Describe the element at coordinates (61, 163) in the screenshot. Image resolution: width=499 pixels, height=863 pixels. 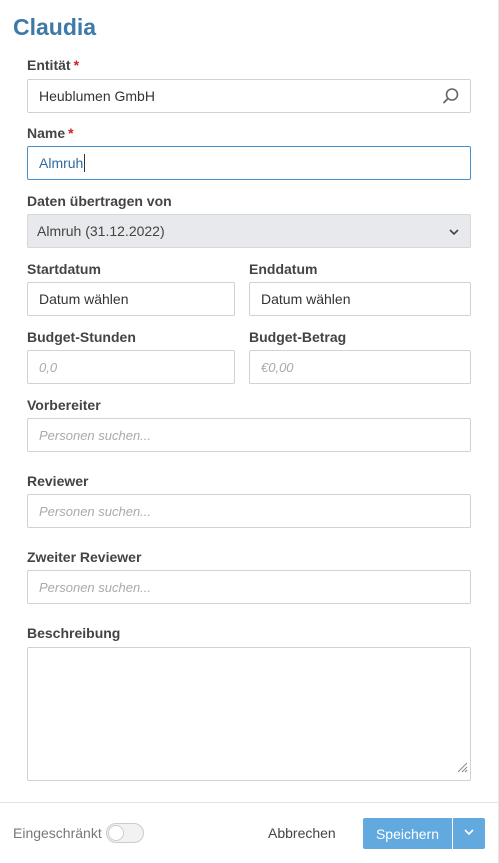
I see `name-value: Almruh` at that location.